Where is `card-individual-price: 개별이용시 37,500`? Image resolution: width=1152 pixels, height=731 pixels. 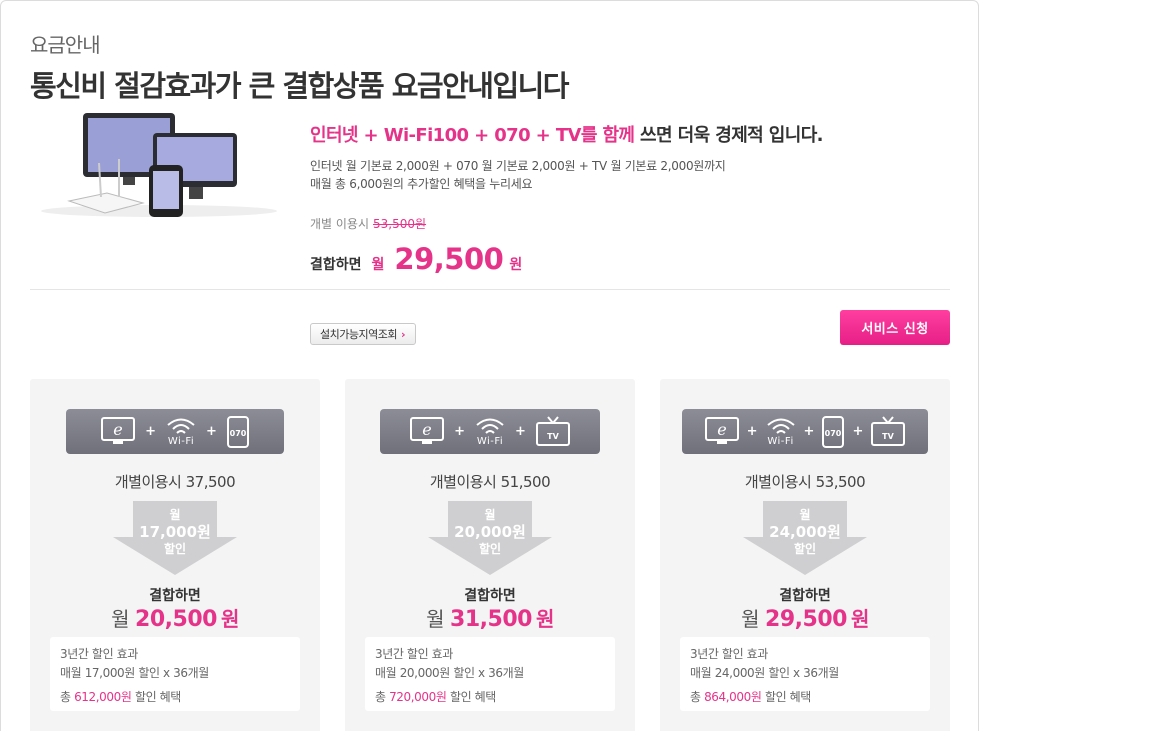 card-individual-price: 개별이용시 37,500 is located at coordinates (175, 482).